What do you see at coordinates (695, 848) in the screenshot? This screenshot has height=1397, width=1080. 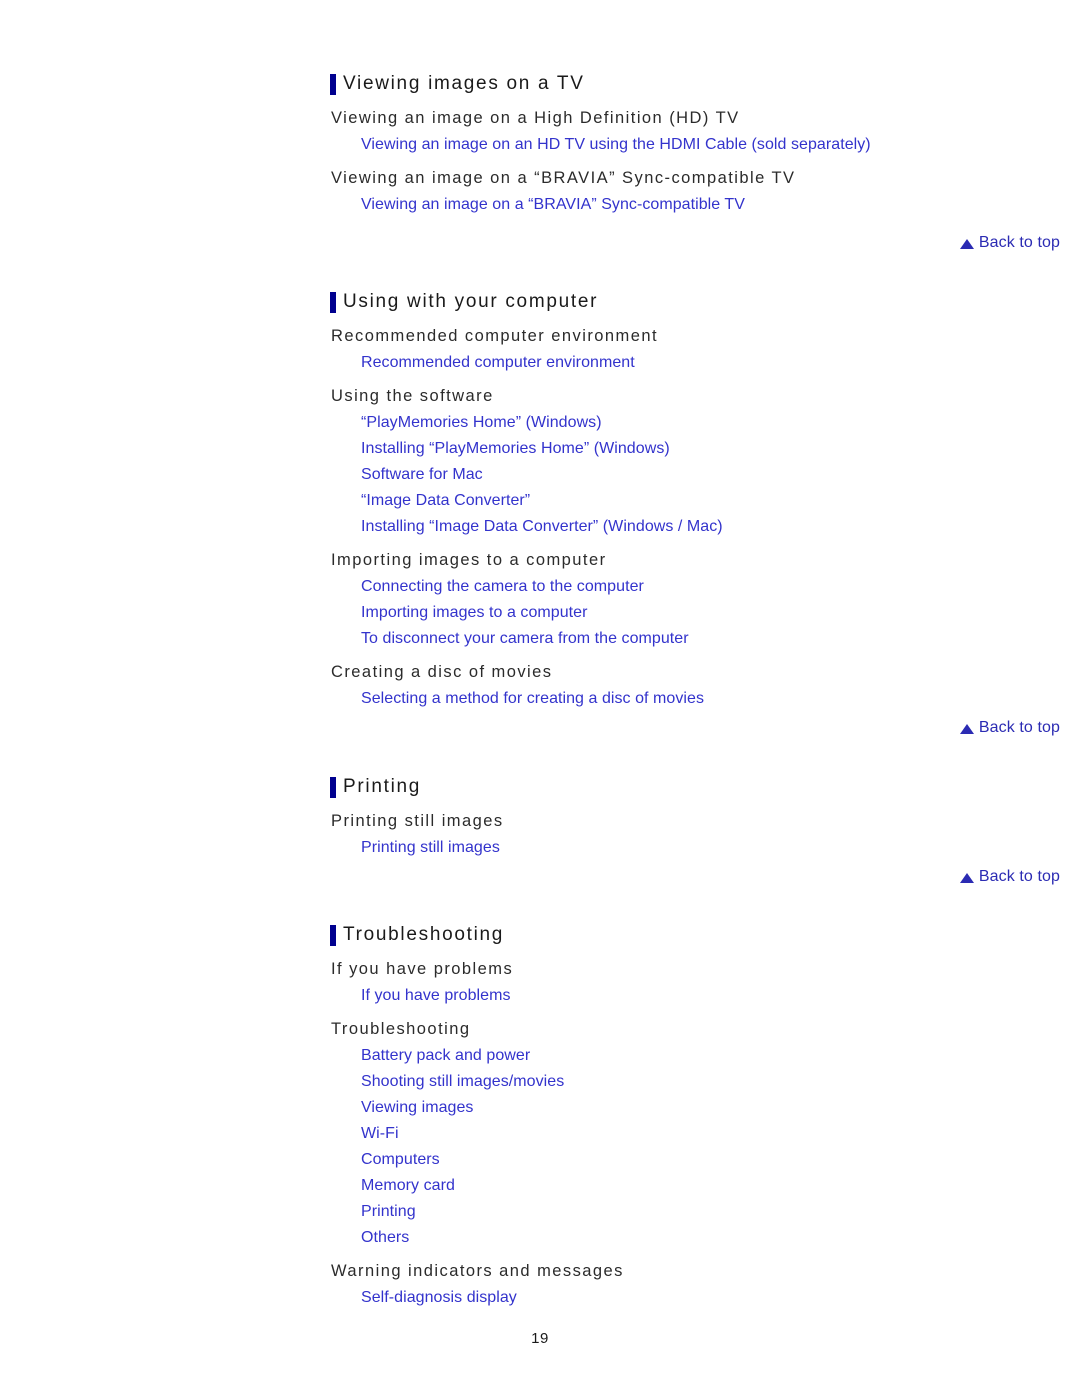 I see `link-row: Printing still images` at bounding box center [695, 848].